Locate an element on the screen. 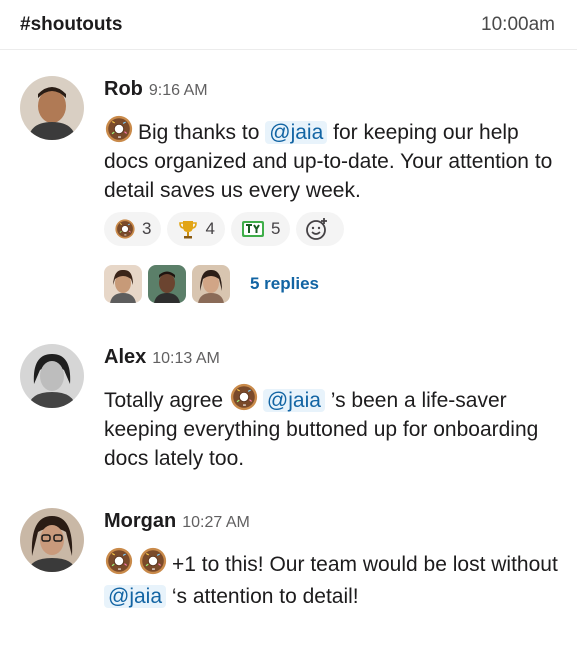  author-name: Morgan is located at coordinates (140, 521).